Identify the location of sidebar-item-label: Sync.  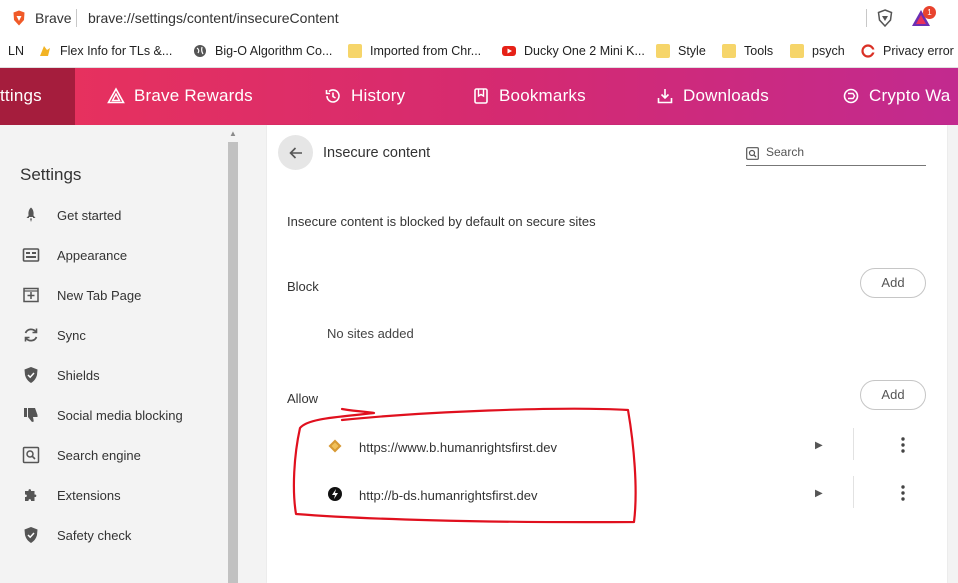
(71, 335).